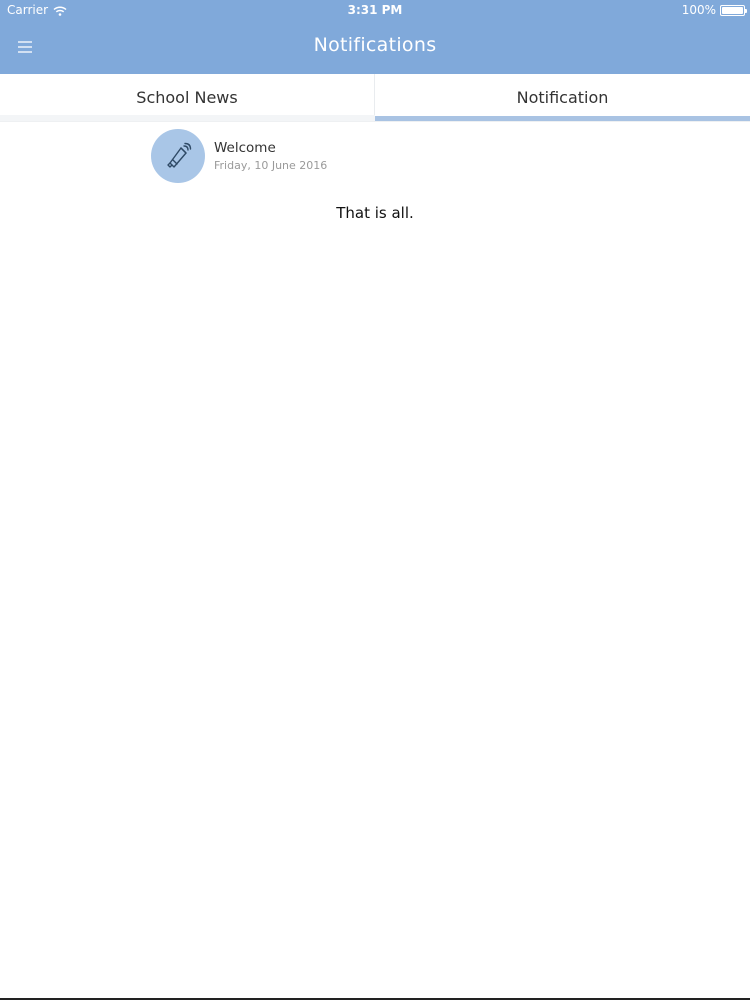 The width and height of the screenshot is (750, 1000). What do you see at coordinates (187, 118) in the screenshot?
I see `tab-divider` at bounding box center [187, 118].